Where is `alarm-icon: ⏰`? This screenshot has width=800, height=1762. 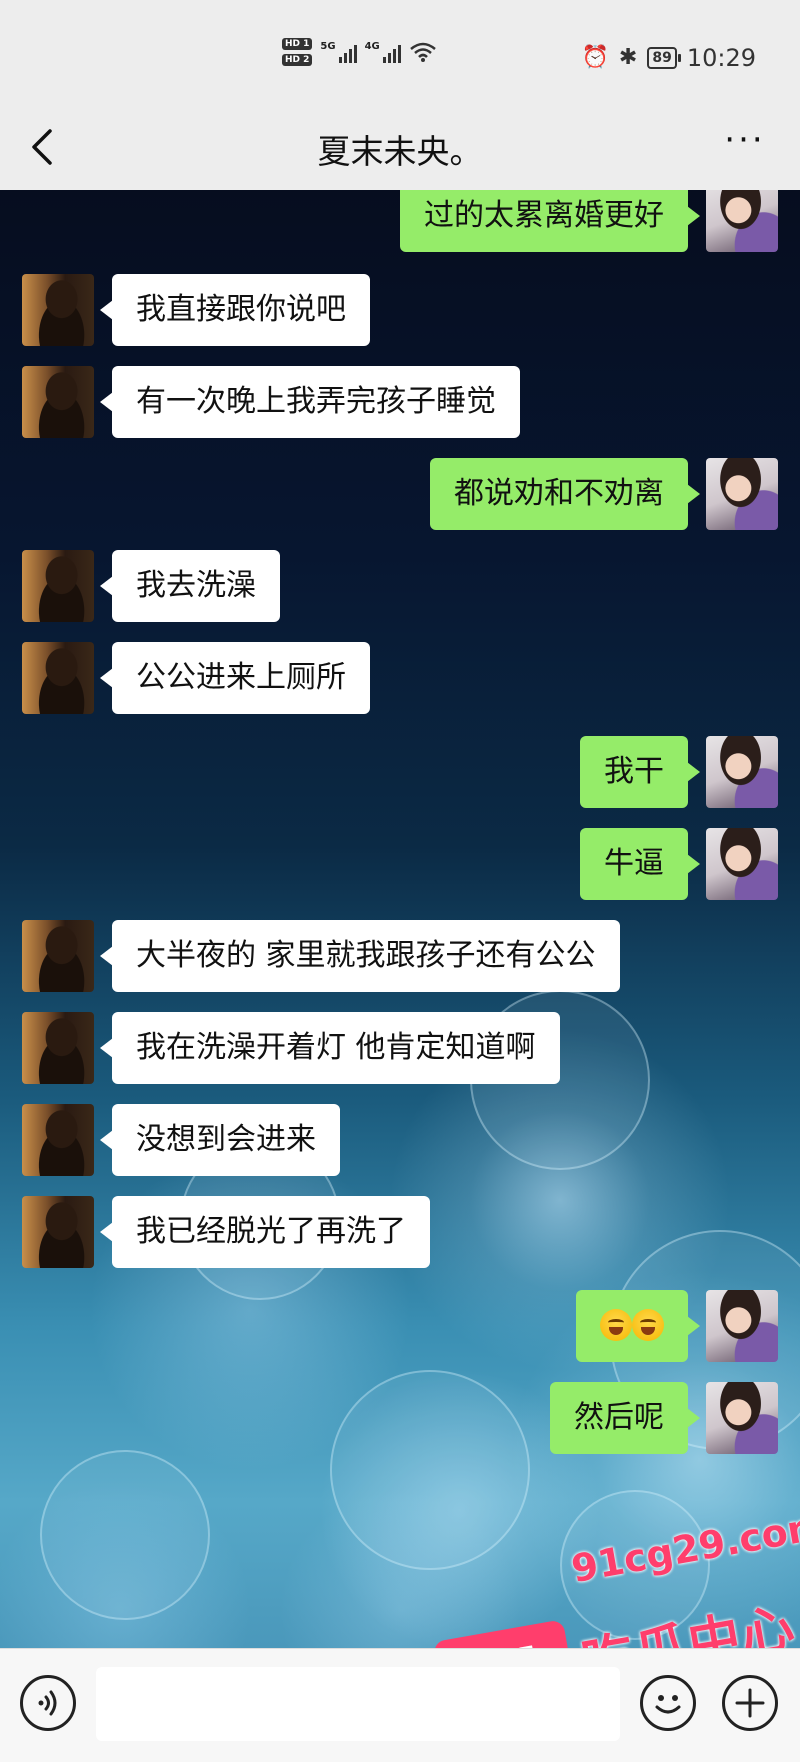
alarm-icon: ⏰ is located at coordinates (595, 57).